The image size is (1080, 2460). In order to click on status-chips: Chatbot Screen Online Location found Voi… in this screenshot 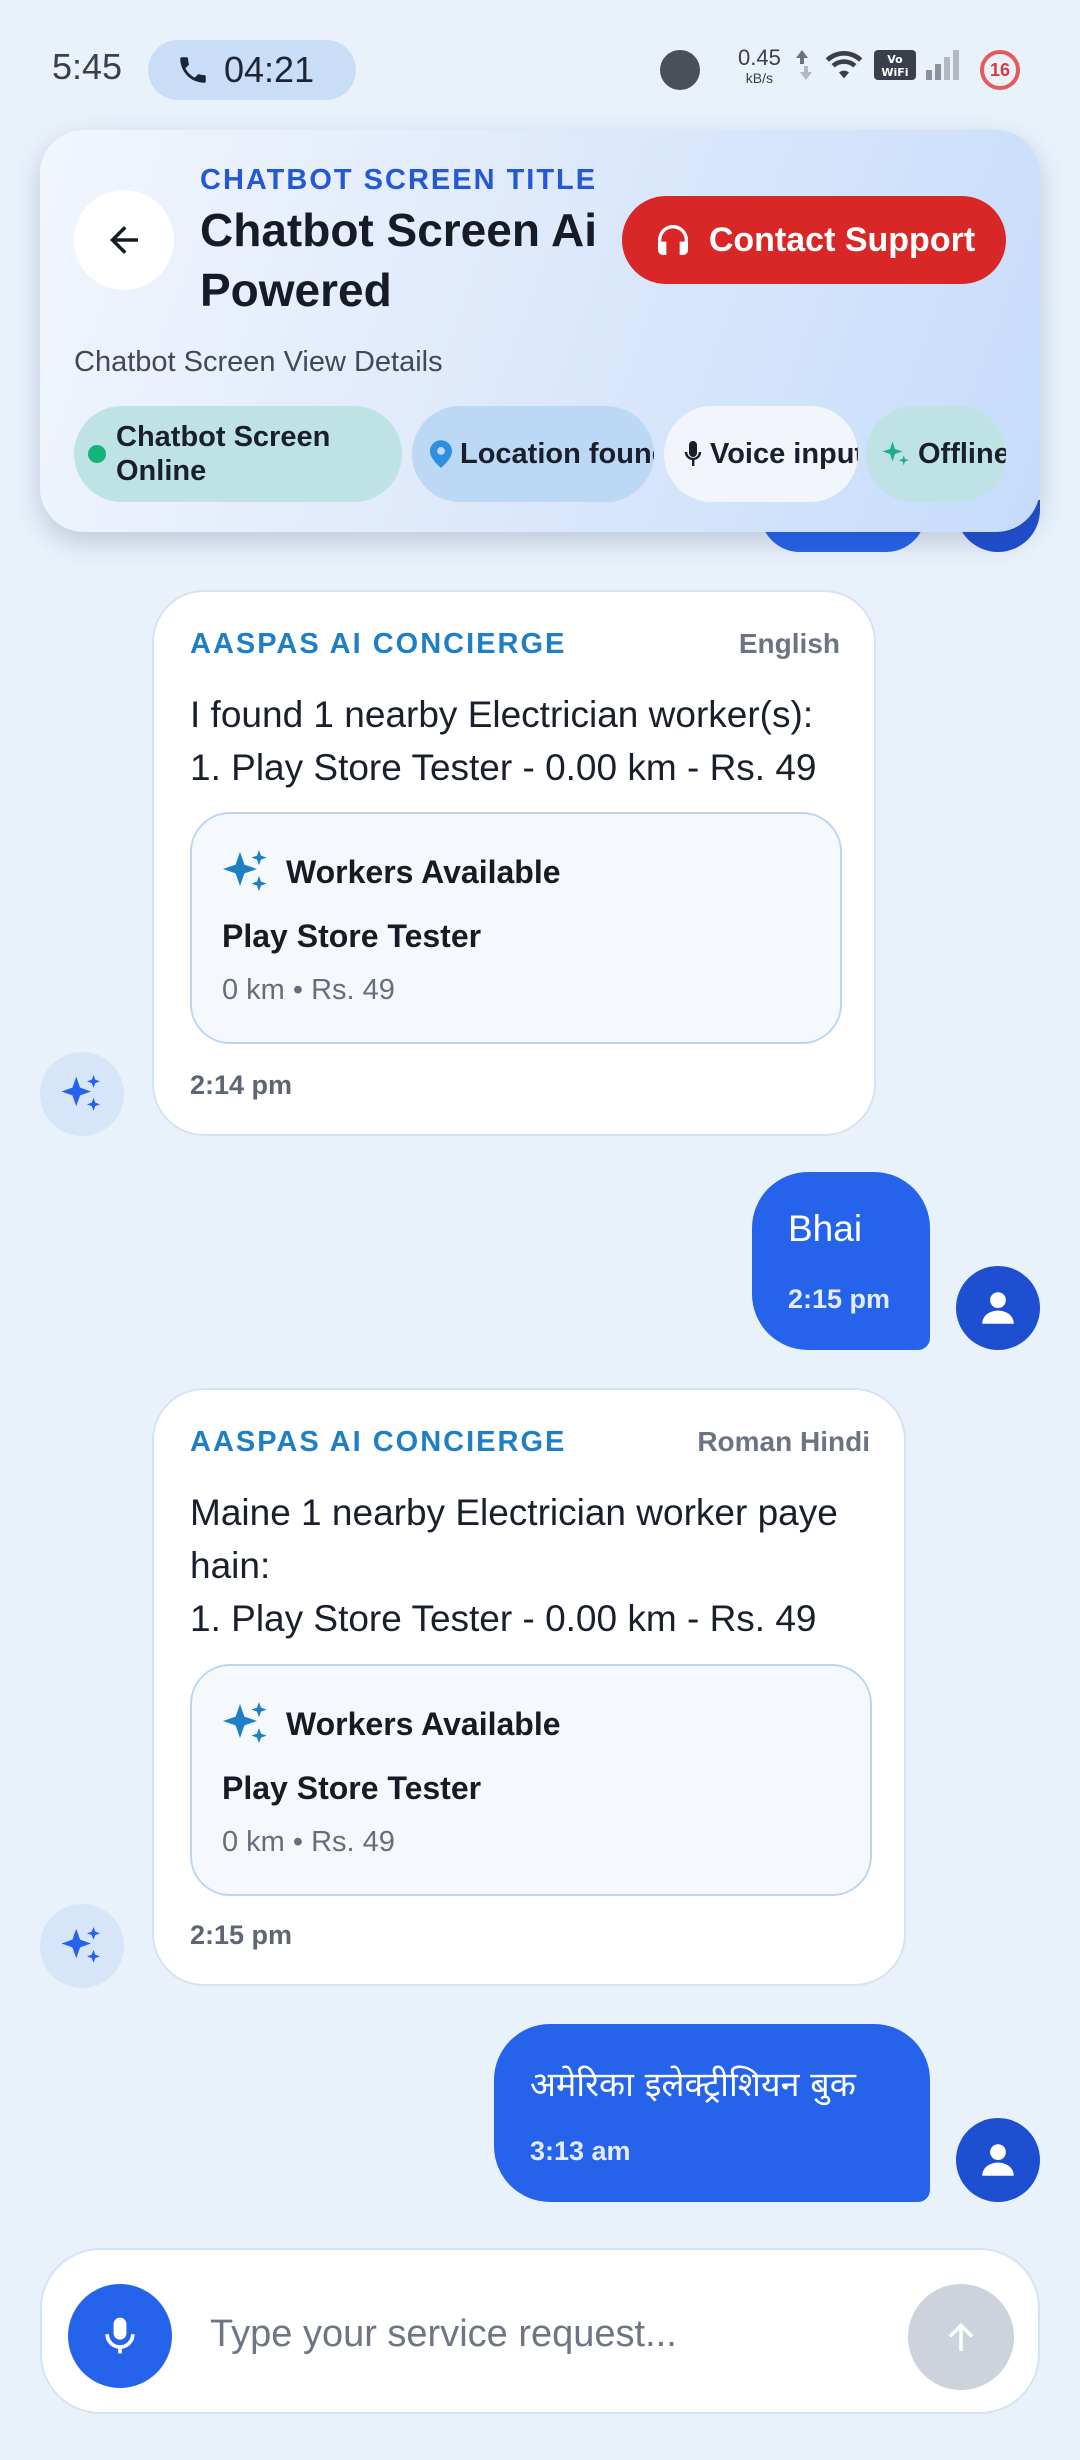, I will do `click(557, 454)`.